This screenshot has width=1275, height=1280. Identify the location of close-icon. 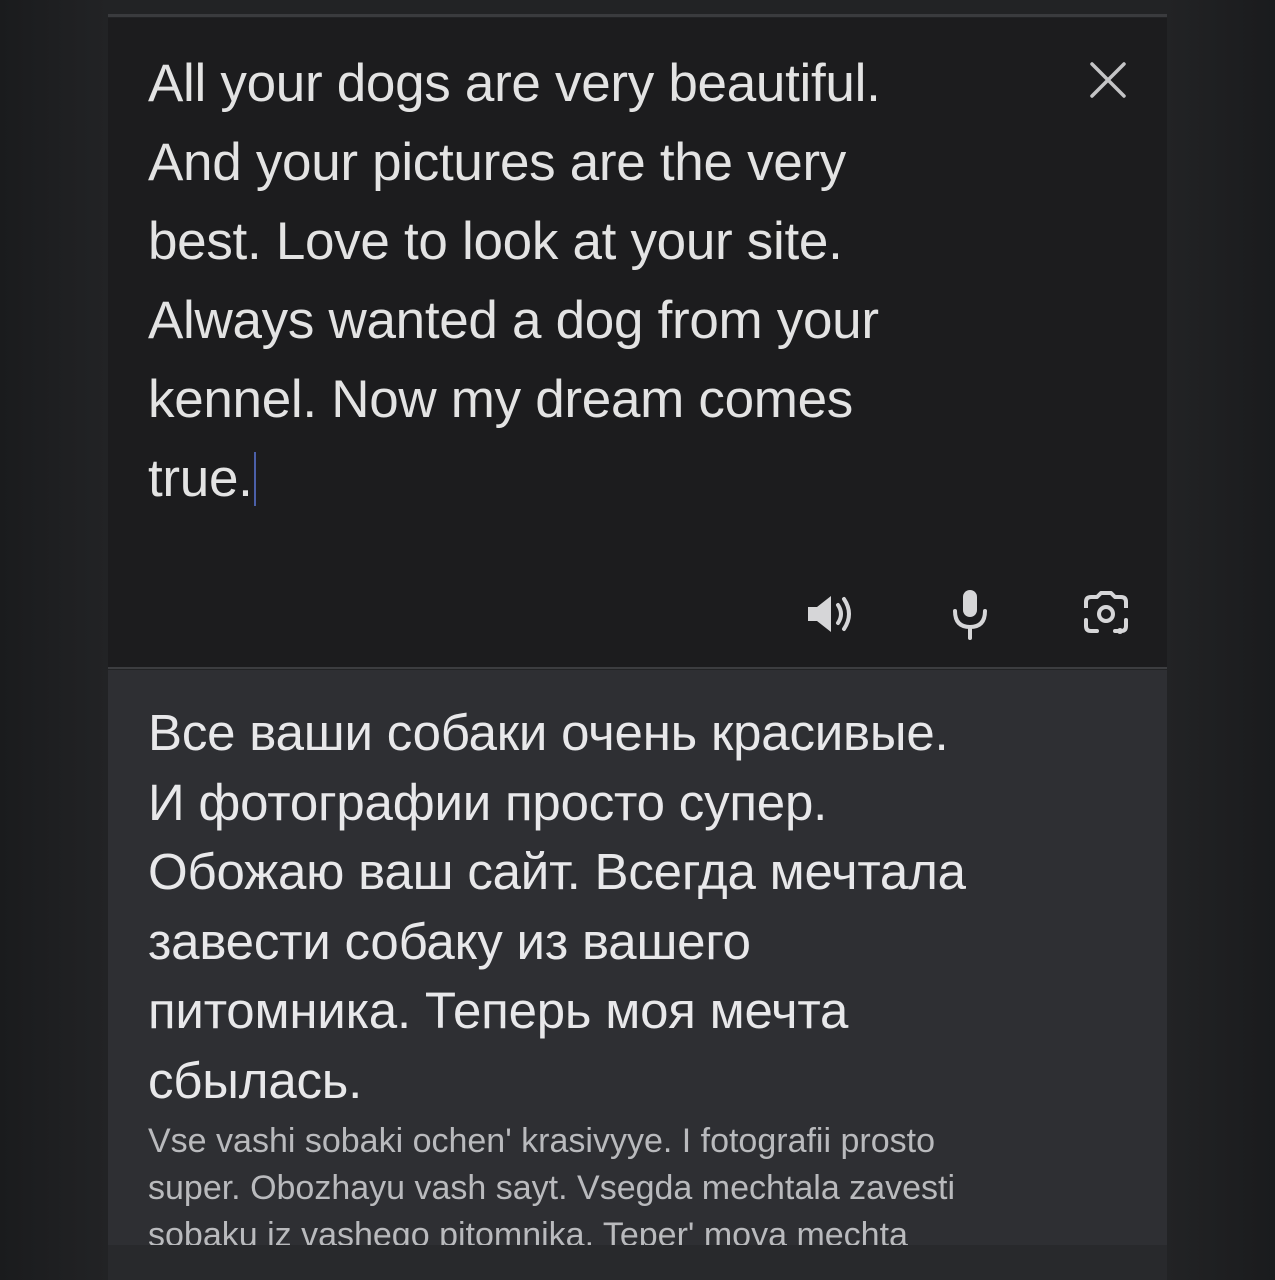
(1108, 80).